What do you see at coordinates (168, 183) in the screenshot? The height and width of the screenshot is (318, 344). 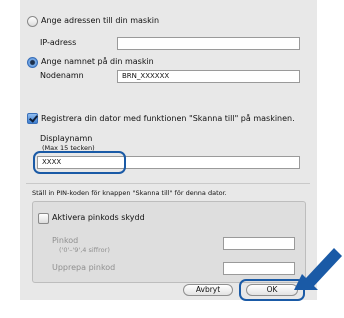 I see `separator` at bounding box center [168, 183].